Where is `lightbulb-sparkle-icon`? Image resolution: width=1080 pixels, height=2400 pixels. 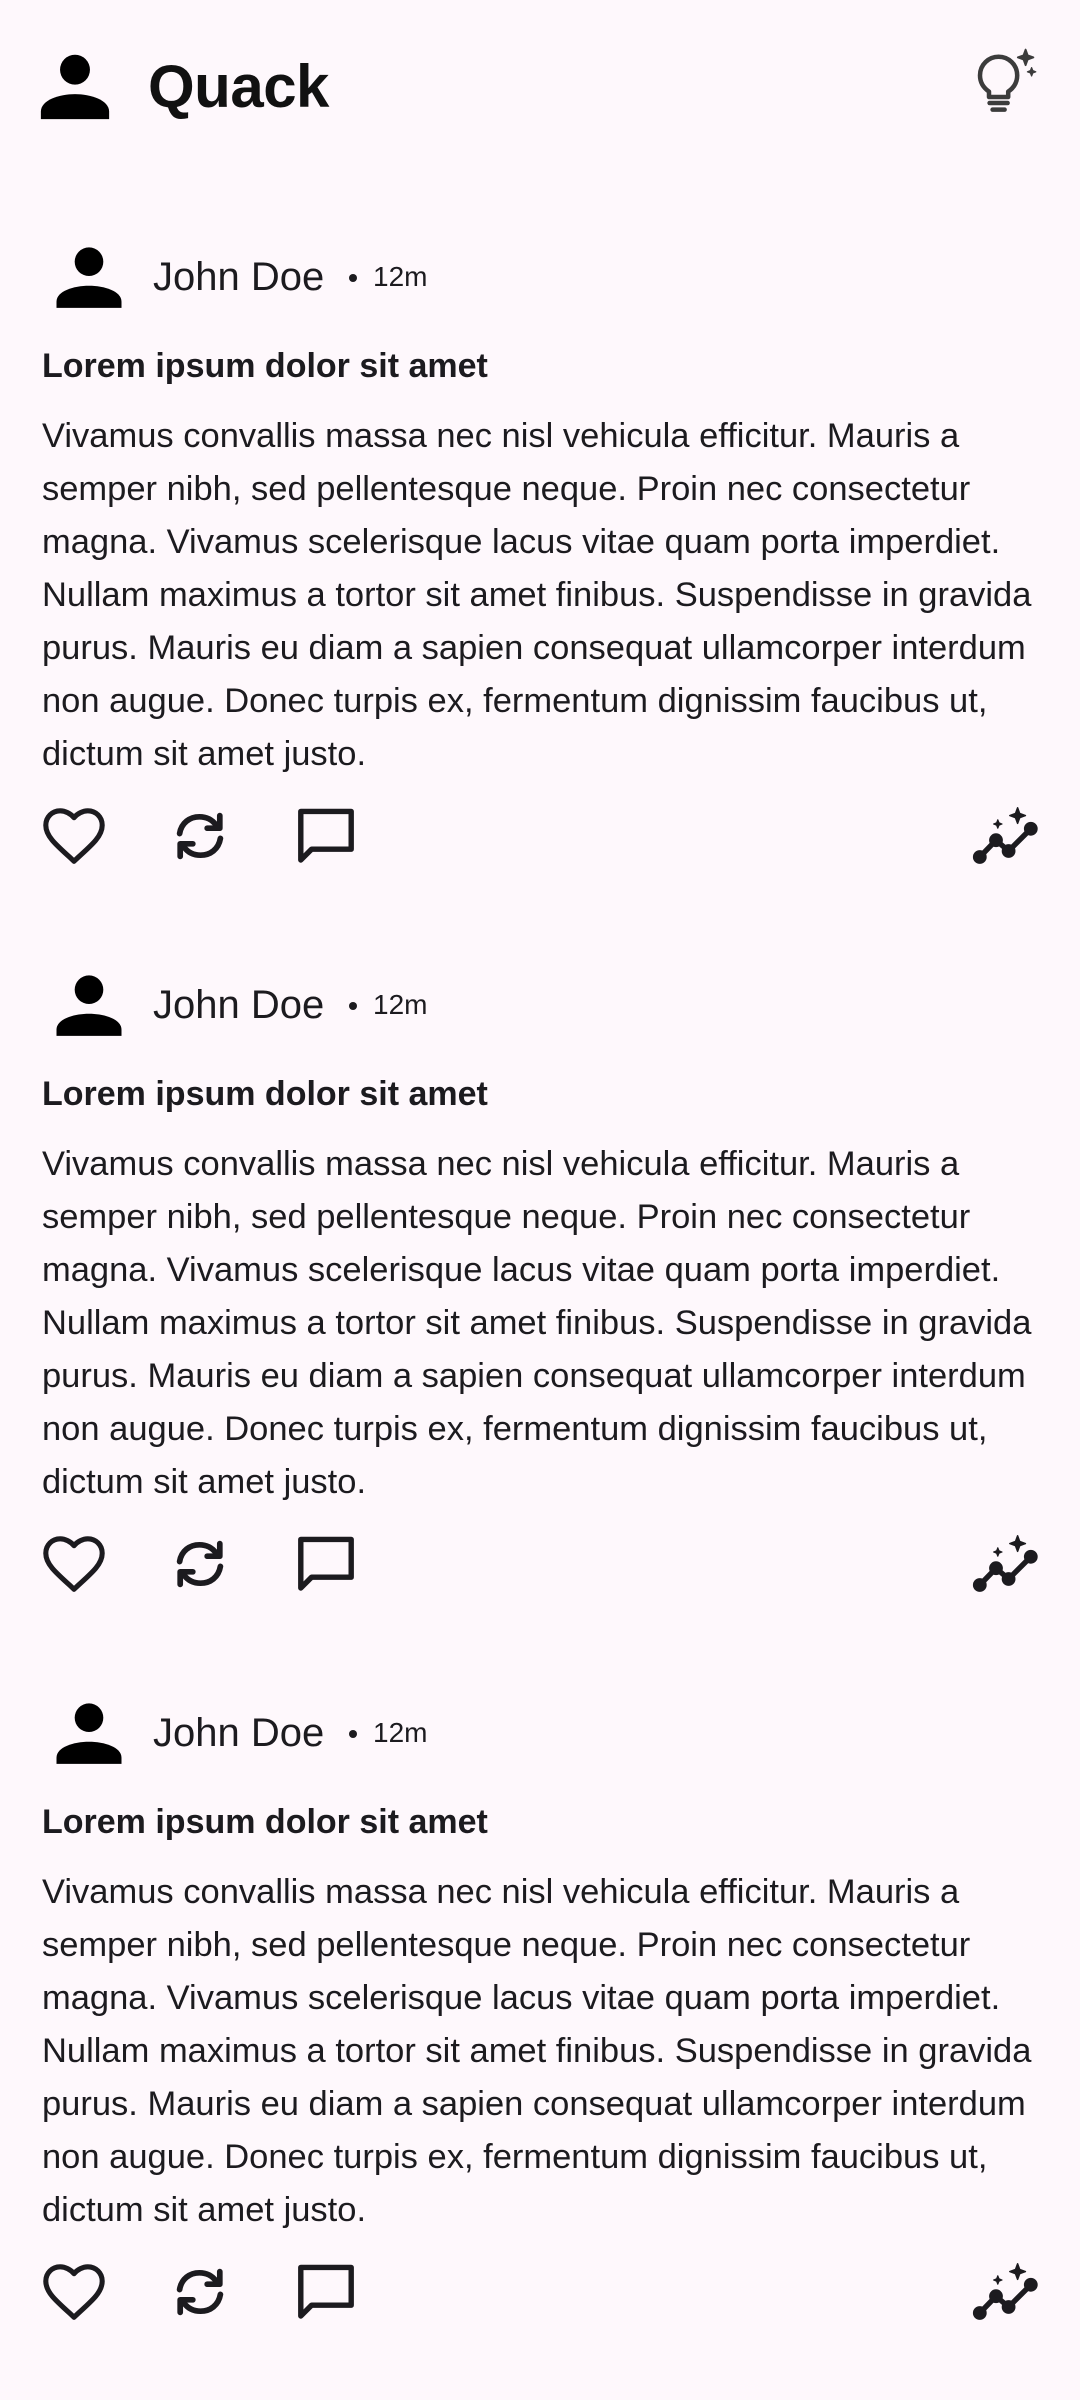
lightbulb-sparkle-icon is located at coordinates (1004, 82).